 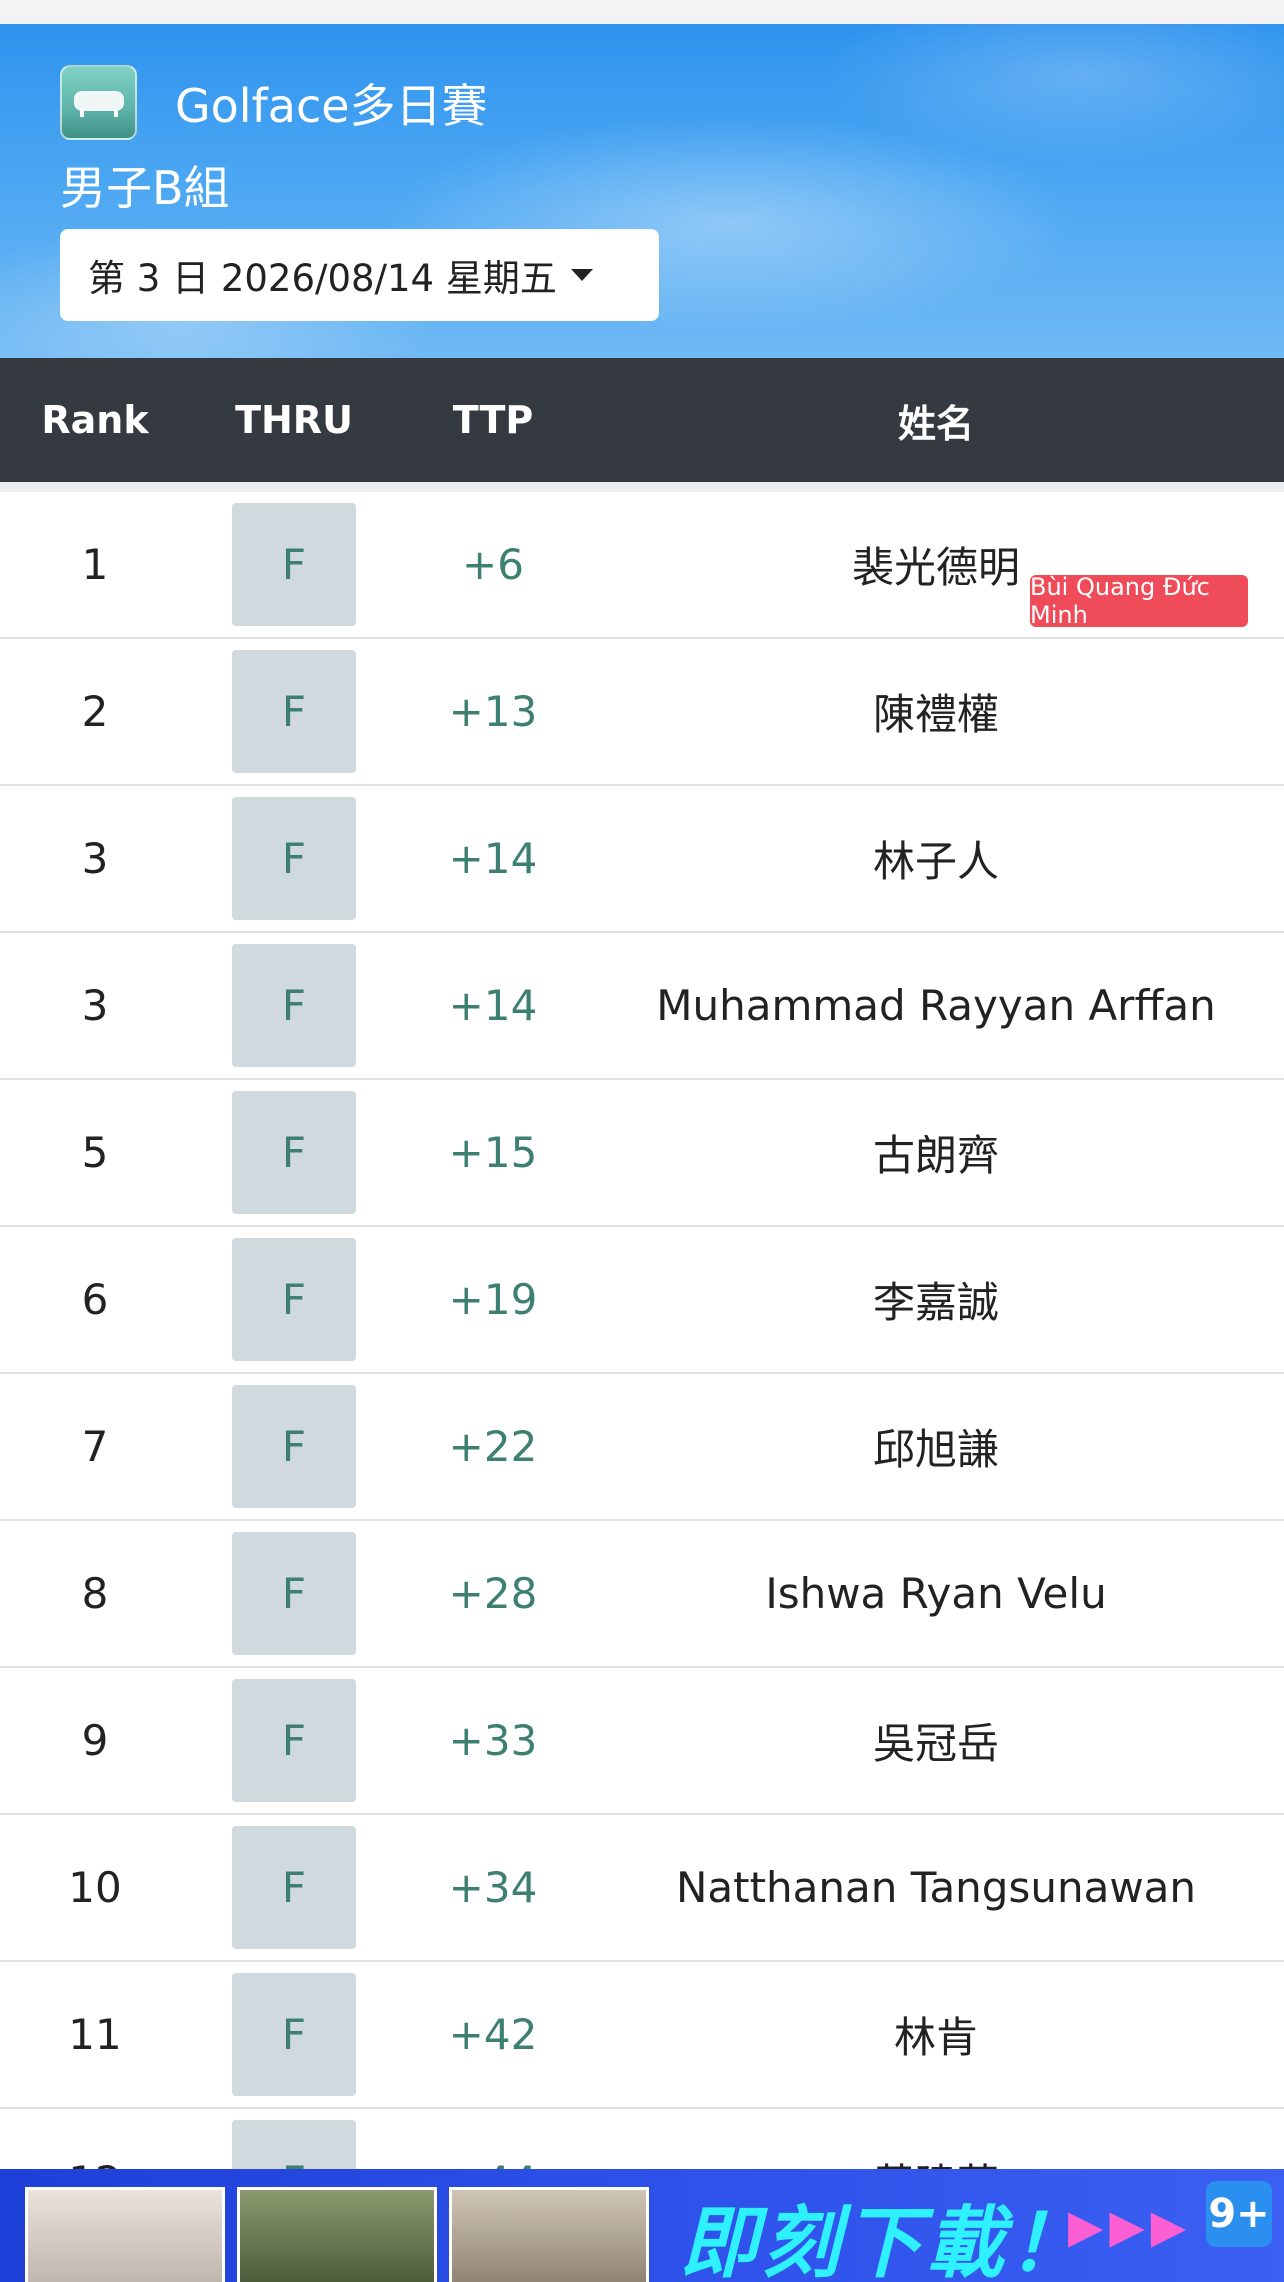 I want to click on ttp-cell: +15, so click(x=493, y=1152).